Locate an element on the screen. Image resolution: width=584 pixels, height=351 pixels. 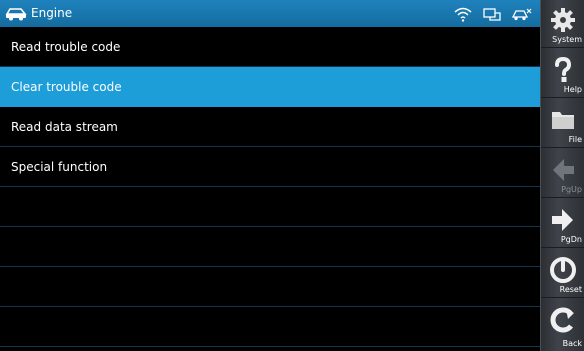
system-button: System is located at coordinates (562, 24).